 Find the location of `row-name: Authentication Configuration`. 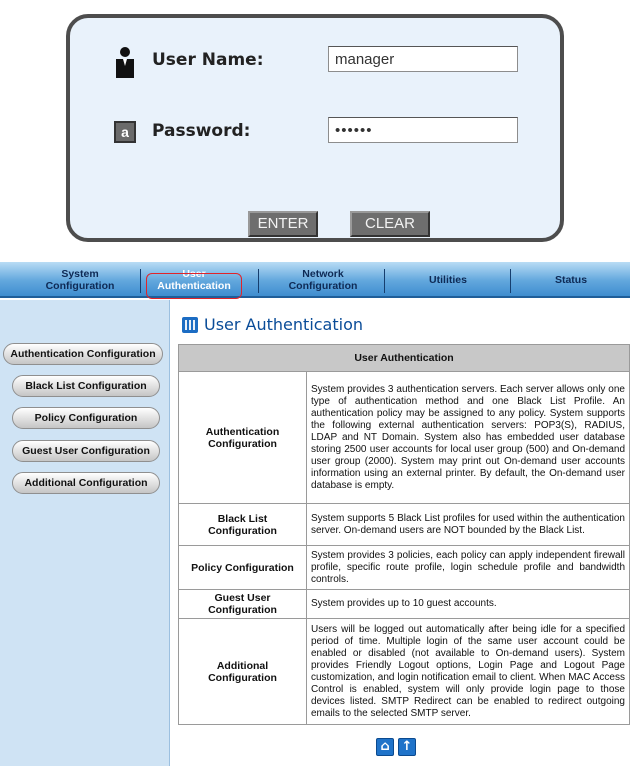

row-name: Authentication Configuration is located at coordinates (242, 437).